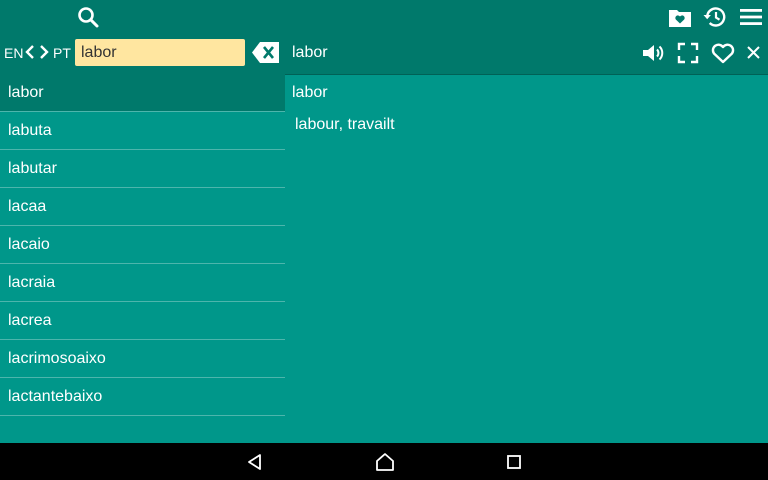 The image size is (768, 480). I want to click on chevron-left-icon, so click(30, 52).